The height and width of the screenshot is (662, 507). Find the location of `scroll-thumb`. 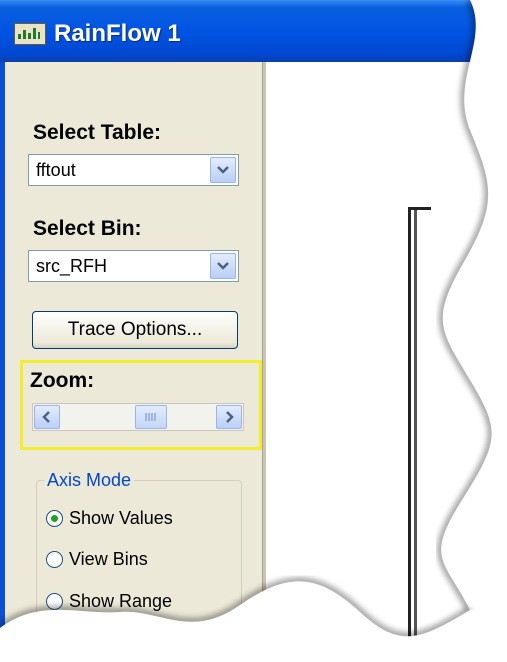

scroll-thumb is located at coordinates (151, 417).